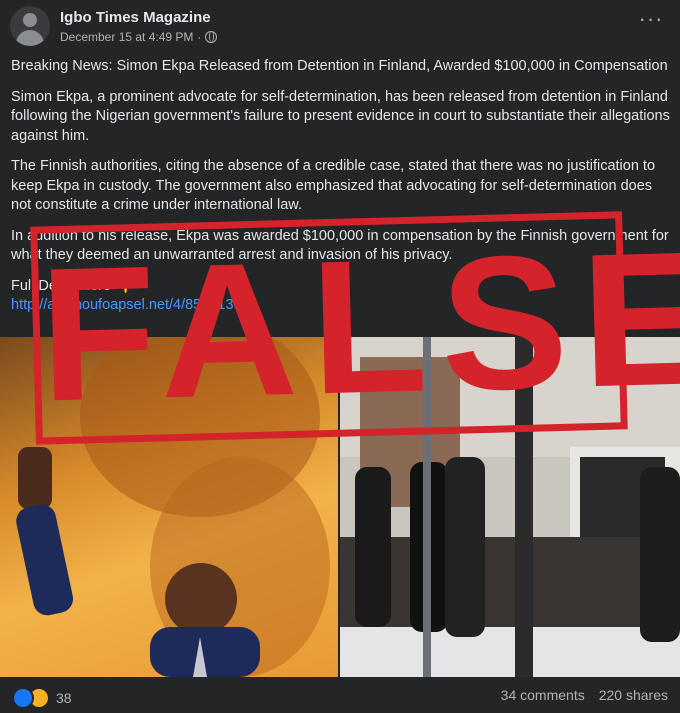  What do you see at coordinates (42, 698) in the screenshot?
I see `reactions-summary: 38` at bounding box center [42, 698].